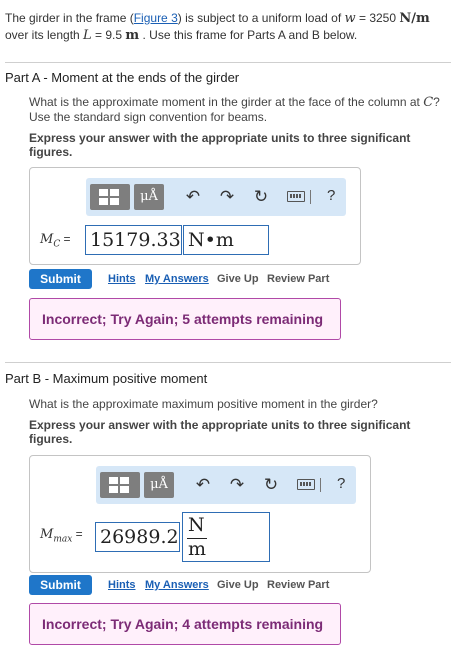  I want to click on intro-text: The girder in the frame (, so click(69, 18).